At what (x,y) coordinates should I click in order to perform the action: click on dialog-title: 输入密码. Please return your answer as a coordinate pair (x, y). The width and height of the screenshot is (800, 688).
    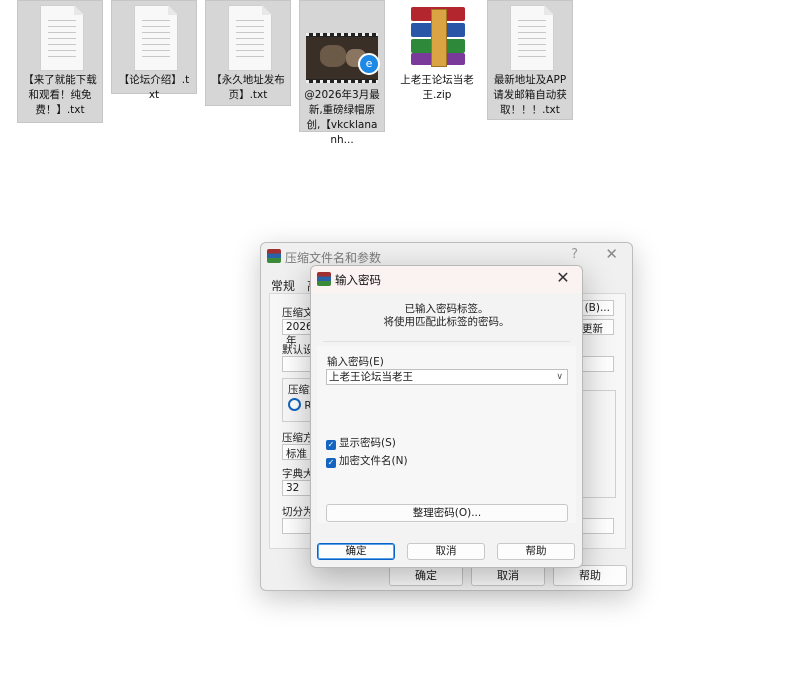
    Looking at the image, I should click on (358, 280).